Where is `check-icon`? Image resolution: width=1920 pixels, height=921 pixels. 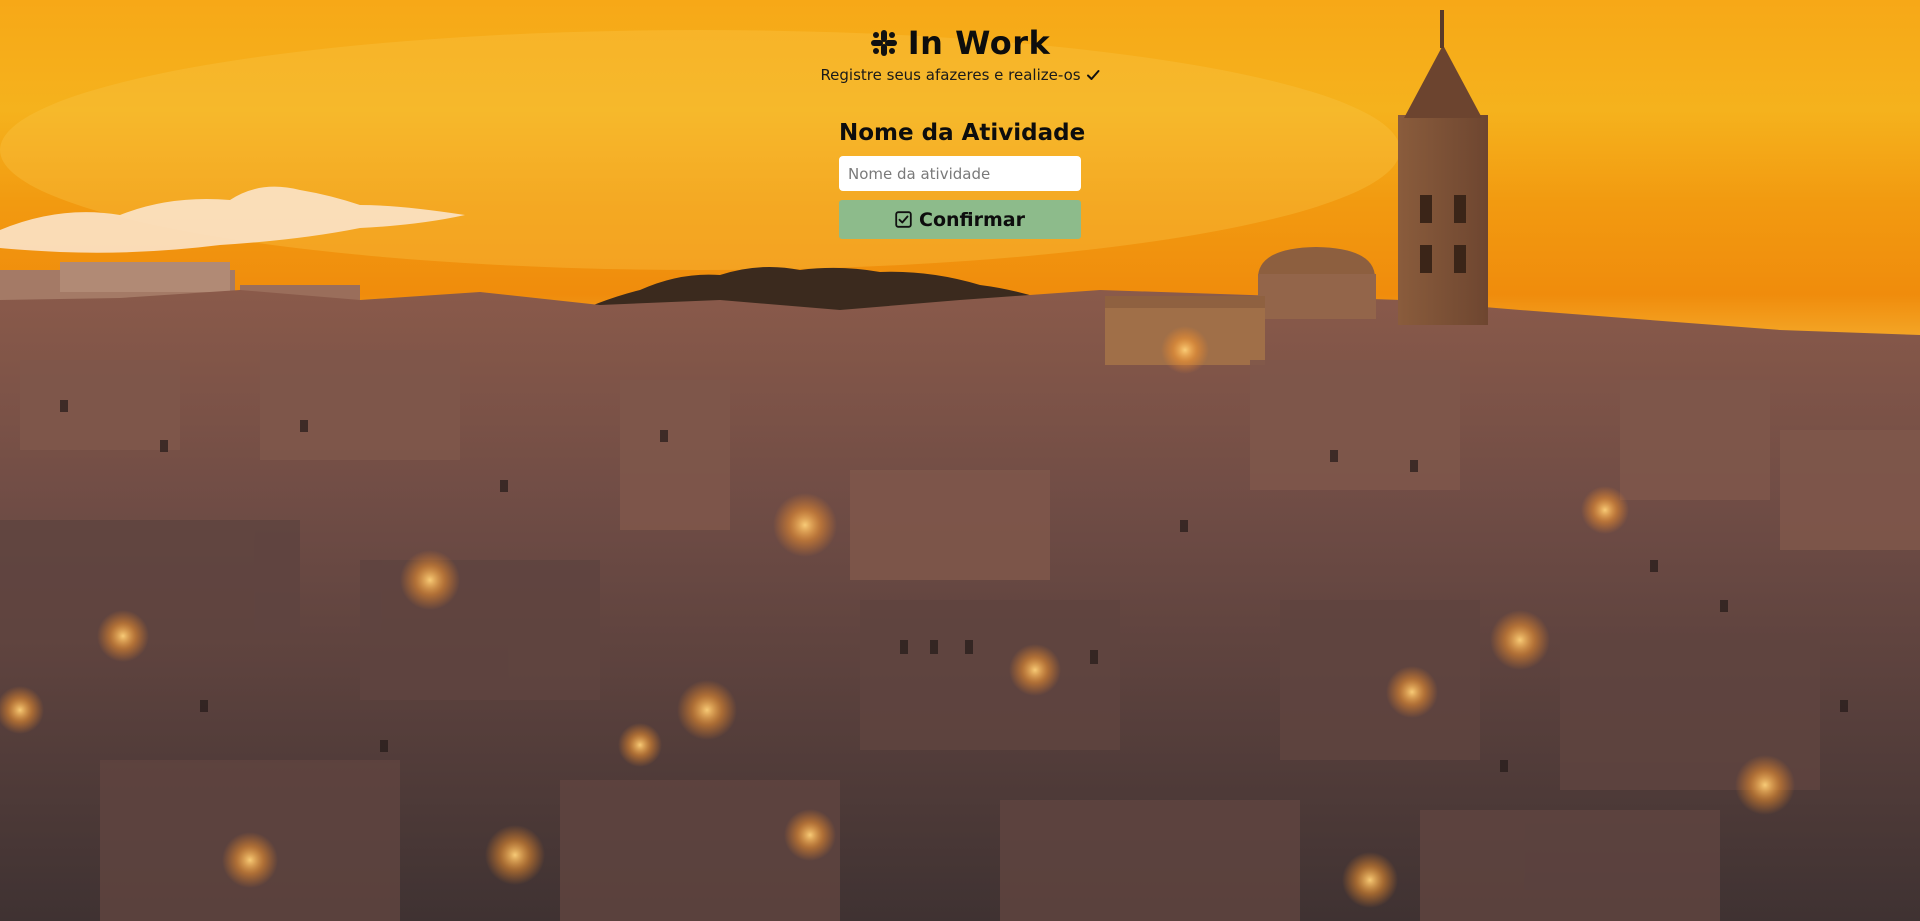
check-icon is located at coordinates (1093, 75).